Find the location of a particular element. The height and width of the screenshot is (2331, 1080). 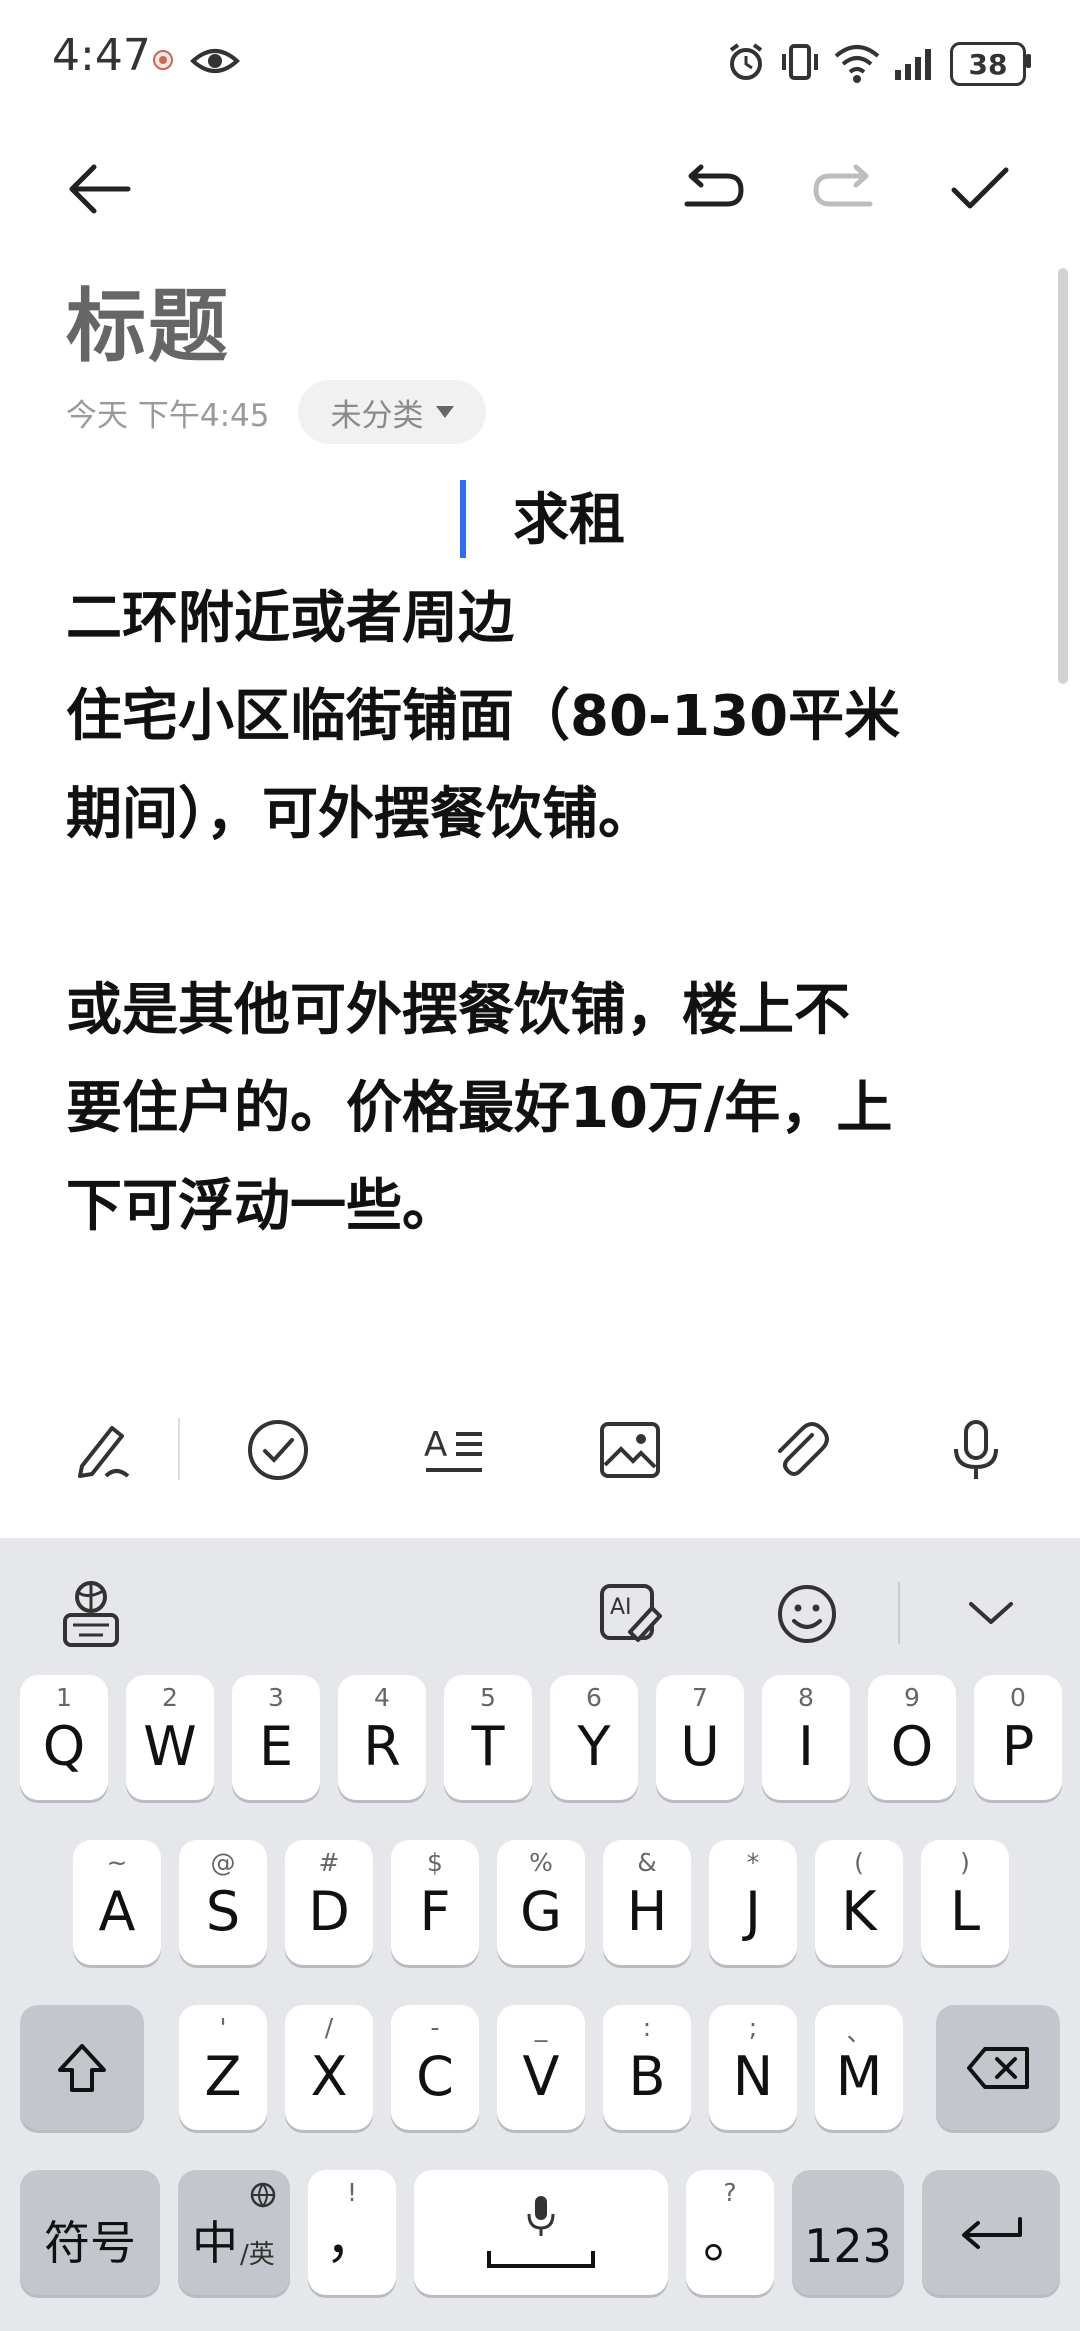

backspace-icon is located at coordinates (998, 2067).